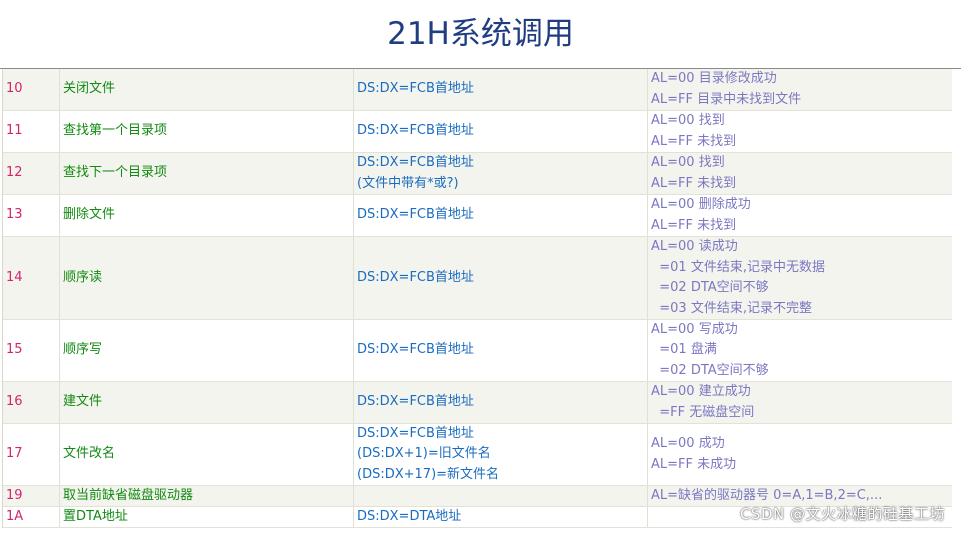 The height and width of the screenshot is (533, 961). I want to click on function-name-line: 查找下一个目录项, so click(115, 173).